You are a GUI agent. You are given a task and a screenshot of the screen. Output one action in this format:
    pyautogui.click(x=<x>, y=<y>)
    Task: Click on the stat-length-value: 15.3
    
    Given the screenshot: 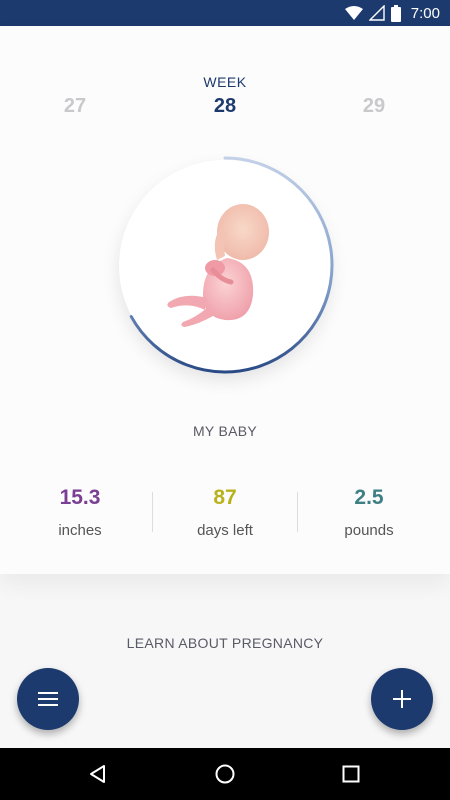 What is the action you would take?
    pyautogui.click(x=80, y=497)
    